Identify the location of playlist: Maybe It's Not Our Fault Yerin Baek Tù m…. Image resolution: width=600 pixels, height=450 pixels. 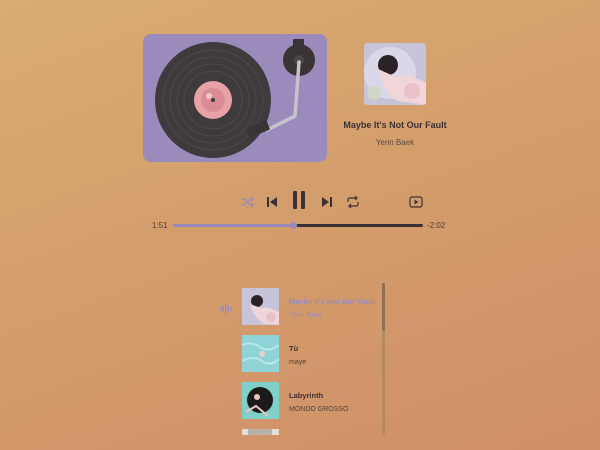
(303, 360).